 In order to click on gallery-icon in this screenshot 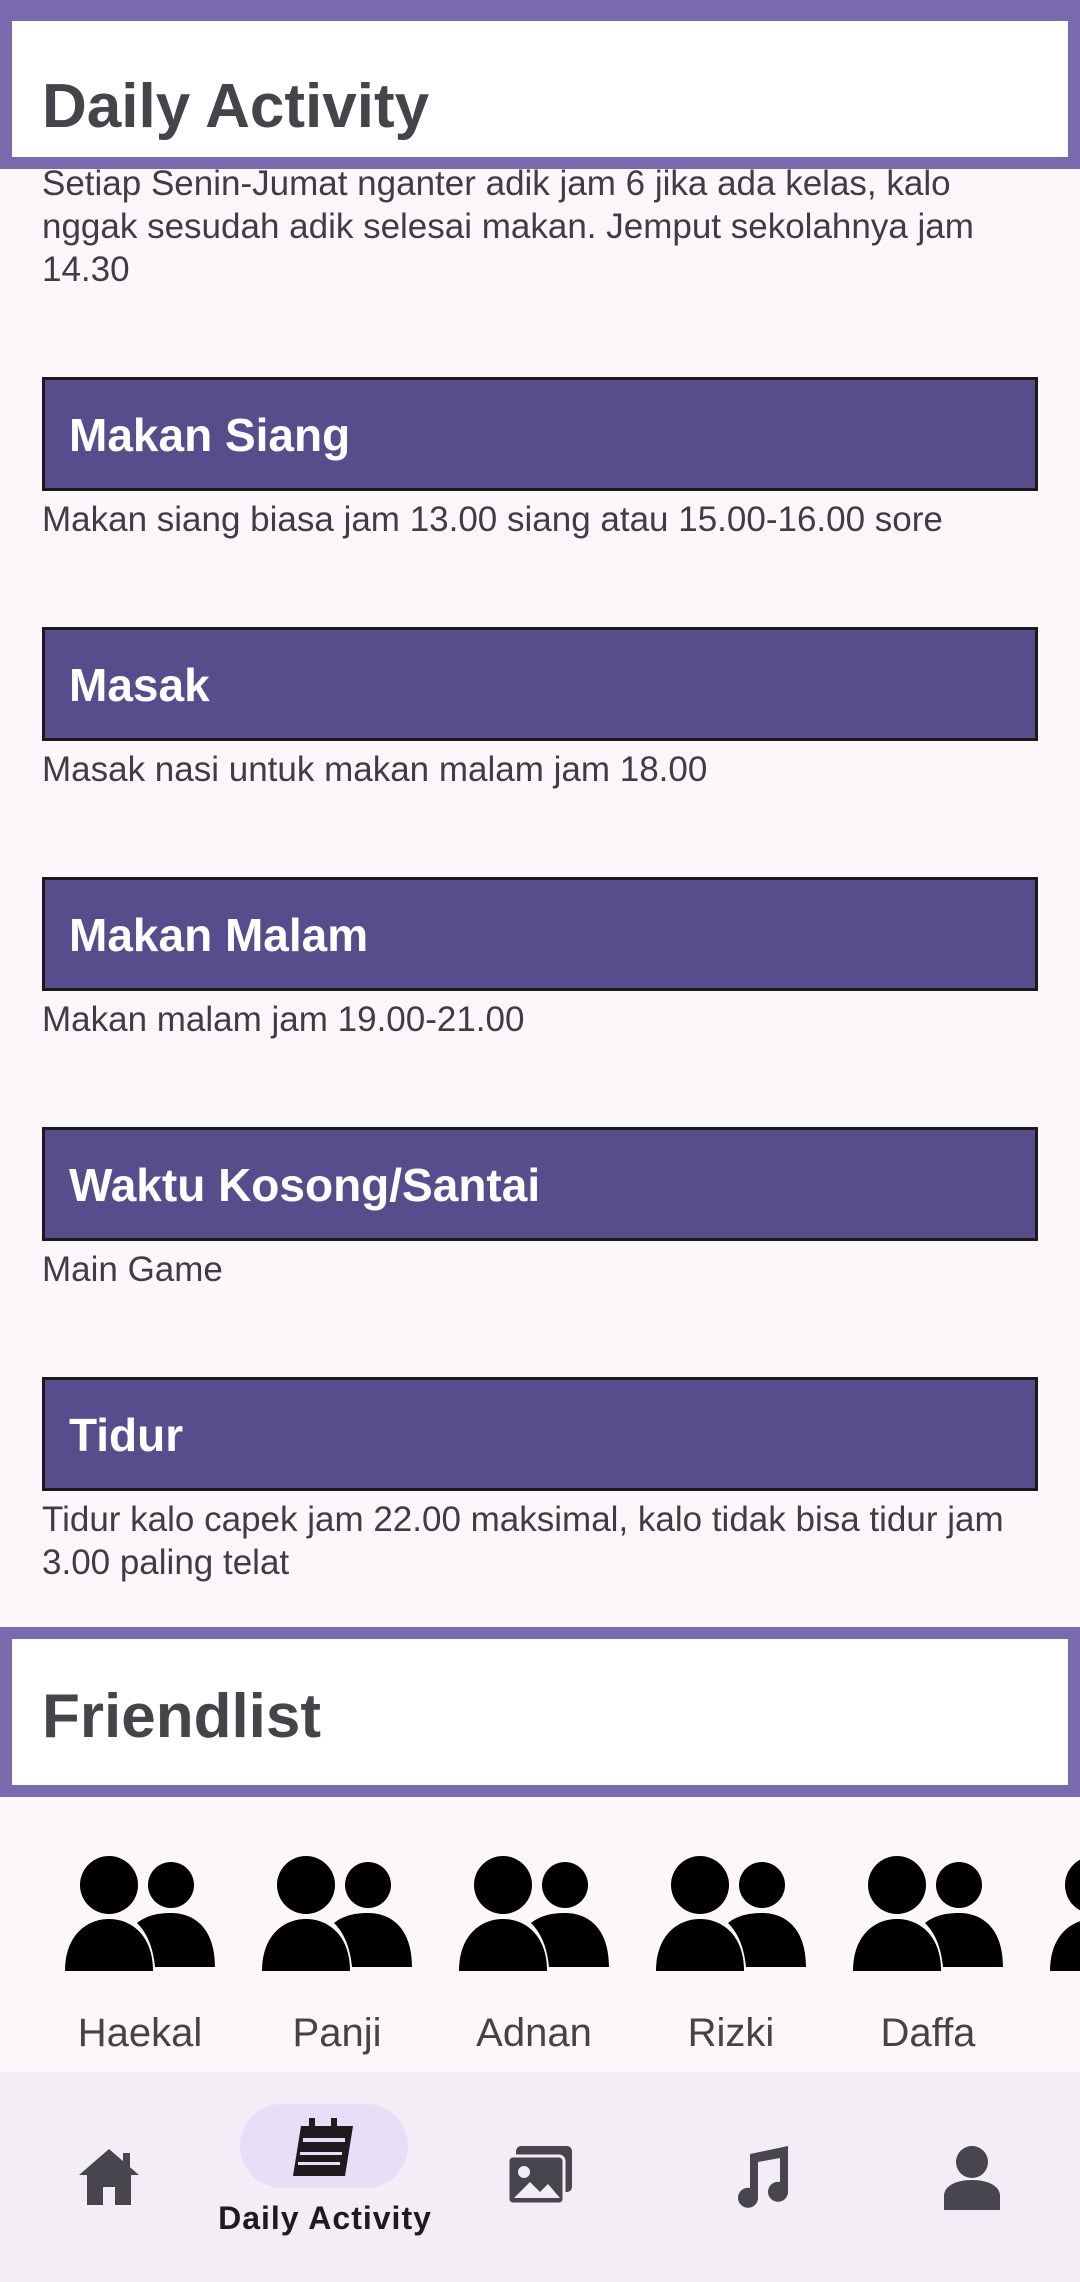, I will do `click(539, 2176)`.